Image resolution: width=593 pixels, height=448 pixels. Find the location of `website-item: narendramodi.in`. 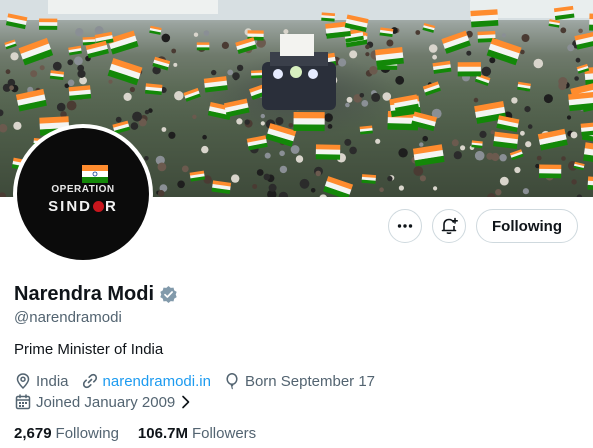

website-item: narendramodi.in is located at coordinates (146, 381).